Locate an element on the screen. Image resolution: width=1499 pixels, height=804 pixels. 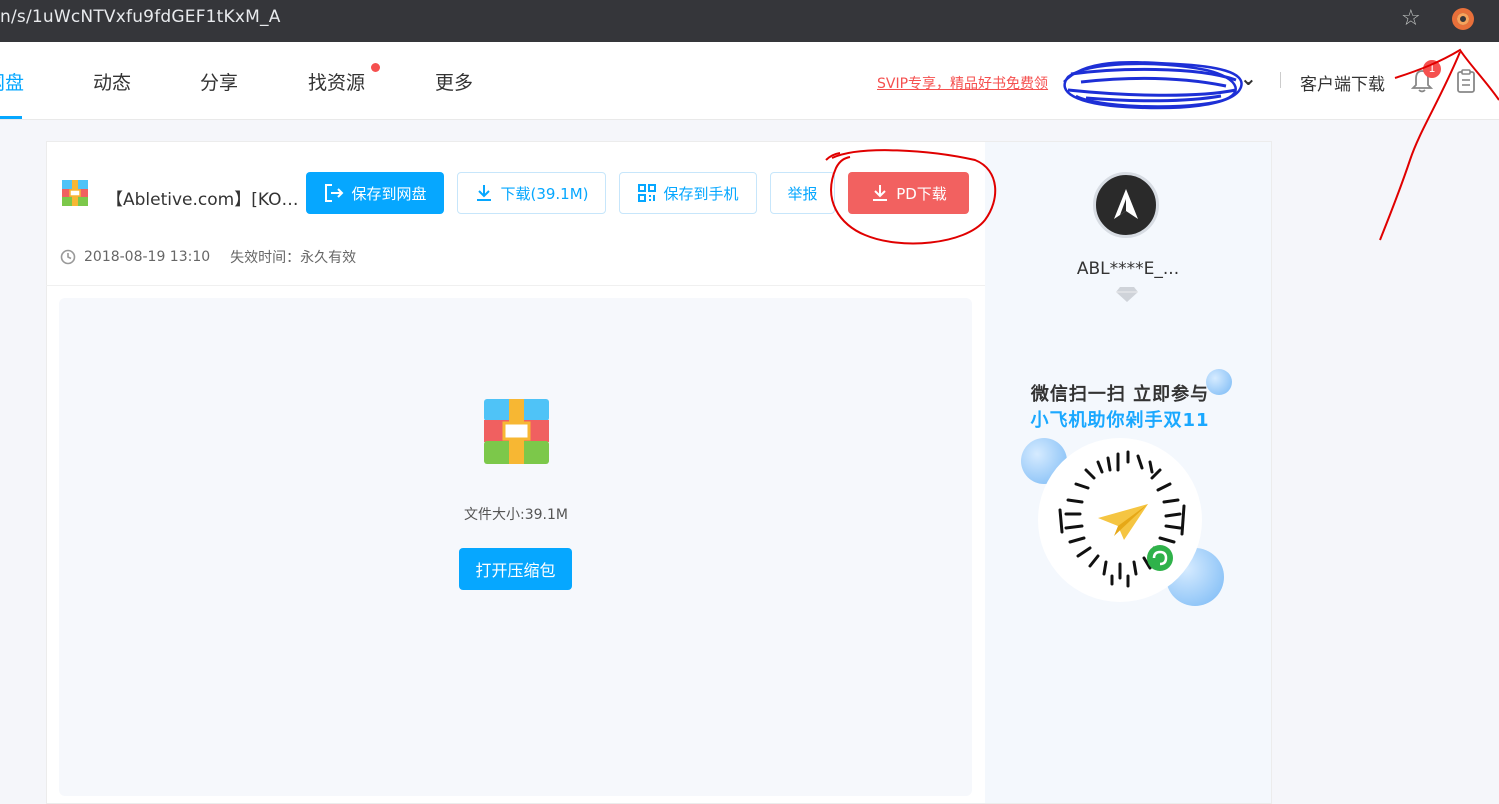
pd-download-button: PD下载 is located at coordinates (908, 193).